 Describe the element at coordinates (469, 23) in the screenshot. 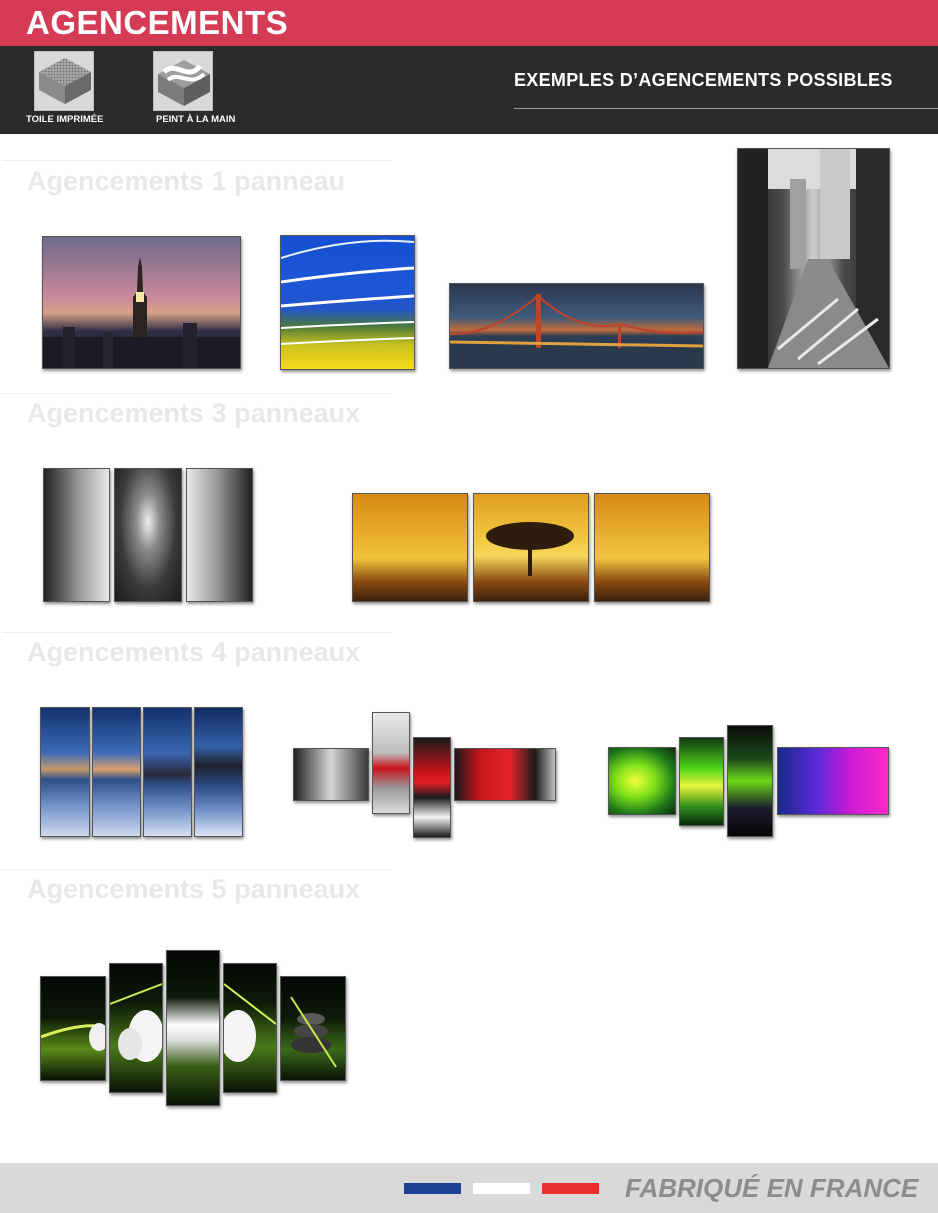

I see `title-bar: AGENCEMENTS` at that location.